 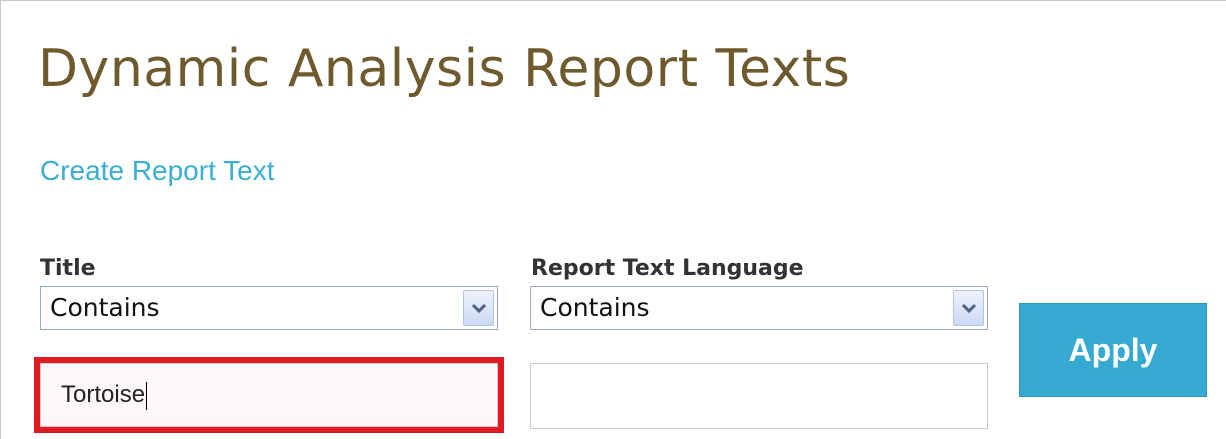 What do you see at coordinates (444, 69) in the screenshot?
I see `page-title: Dynamic Analysis Report Texts` at bounding box center [444, 69].